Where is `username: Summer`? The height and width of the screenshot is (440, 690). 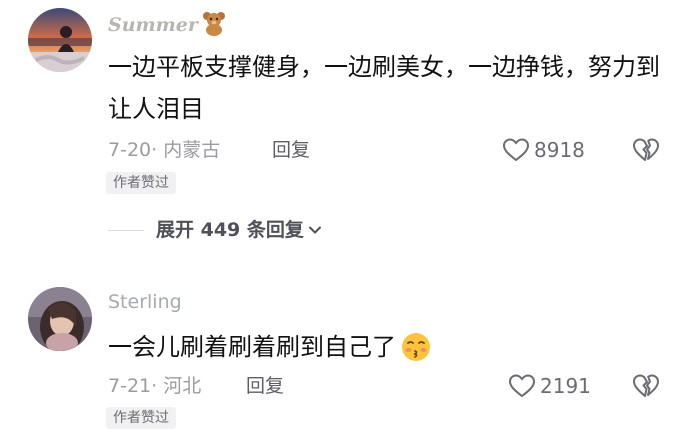
username: Summer is located at coordinates (167, 26).